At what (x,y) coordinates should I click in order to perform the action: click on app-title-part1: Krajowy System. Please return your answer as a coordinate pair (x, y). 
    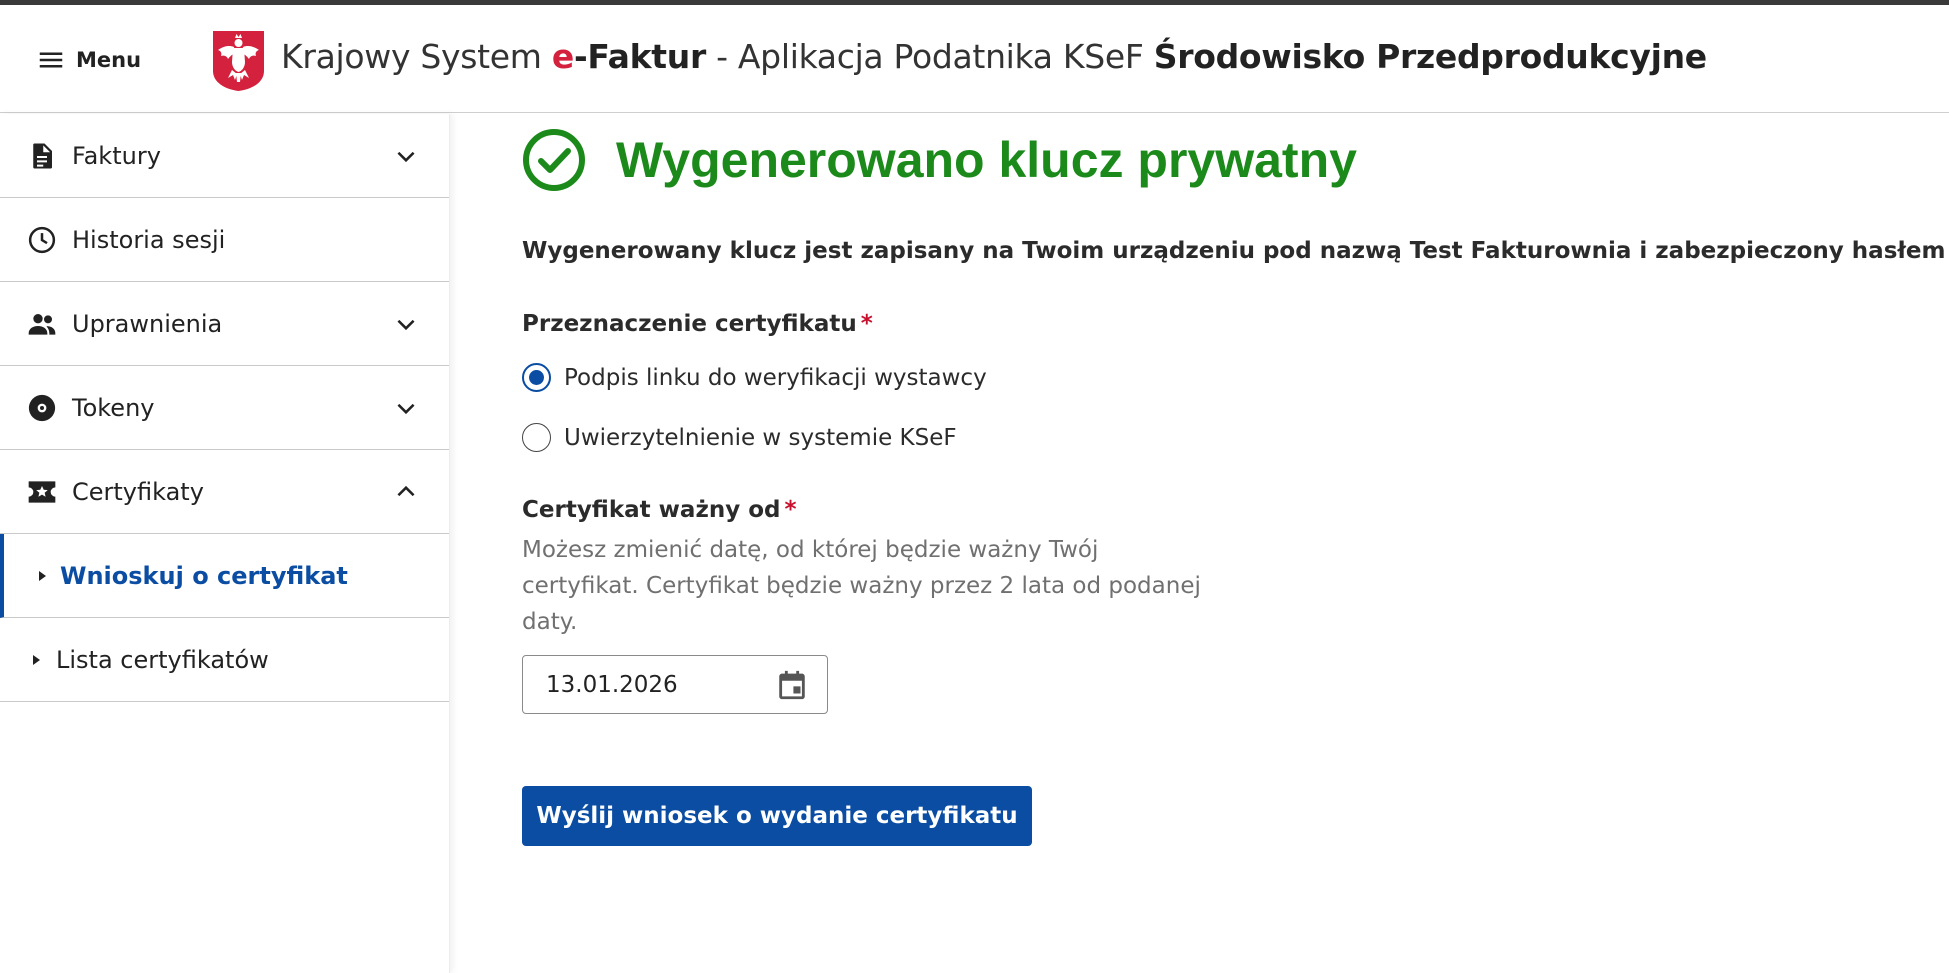
    Looking at the image, I should click on (416, 56).